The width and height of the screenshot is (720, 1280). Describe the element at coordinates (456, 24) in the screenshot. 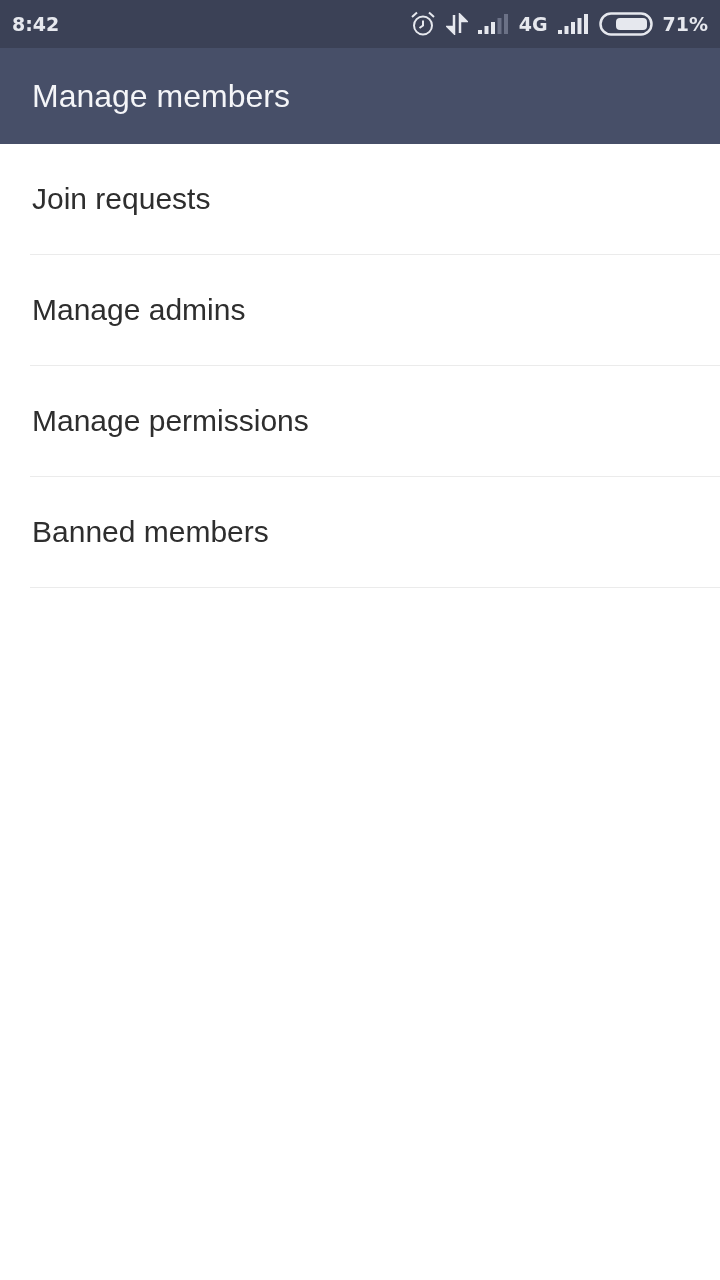

I see `data-arrows-icon` at that location.